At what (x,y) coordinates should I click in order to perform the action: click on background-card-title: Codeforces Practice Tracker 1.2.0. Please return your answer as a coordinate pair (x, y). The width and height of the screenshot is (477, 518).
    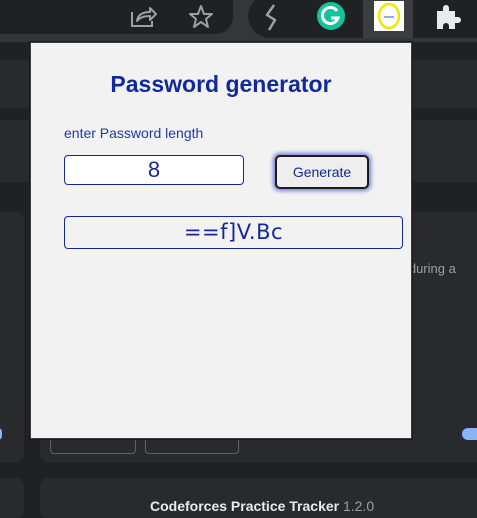
    Looking at the image, I should click on (262, 506).